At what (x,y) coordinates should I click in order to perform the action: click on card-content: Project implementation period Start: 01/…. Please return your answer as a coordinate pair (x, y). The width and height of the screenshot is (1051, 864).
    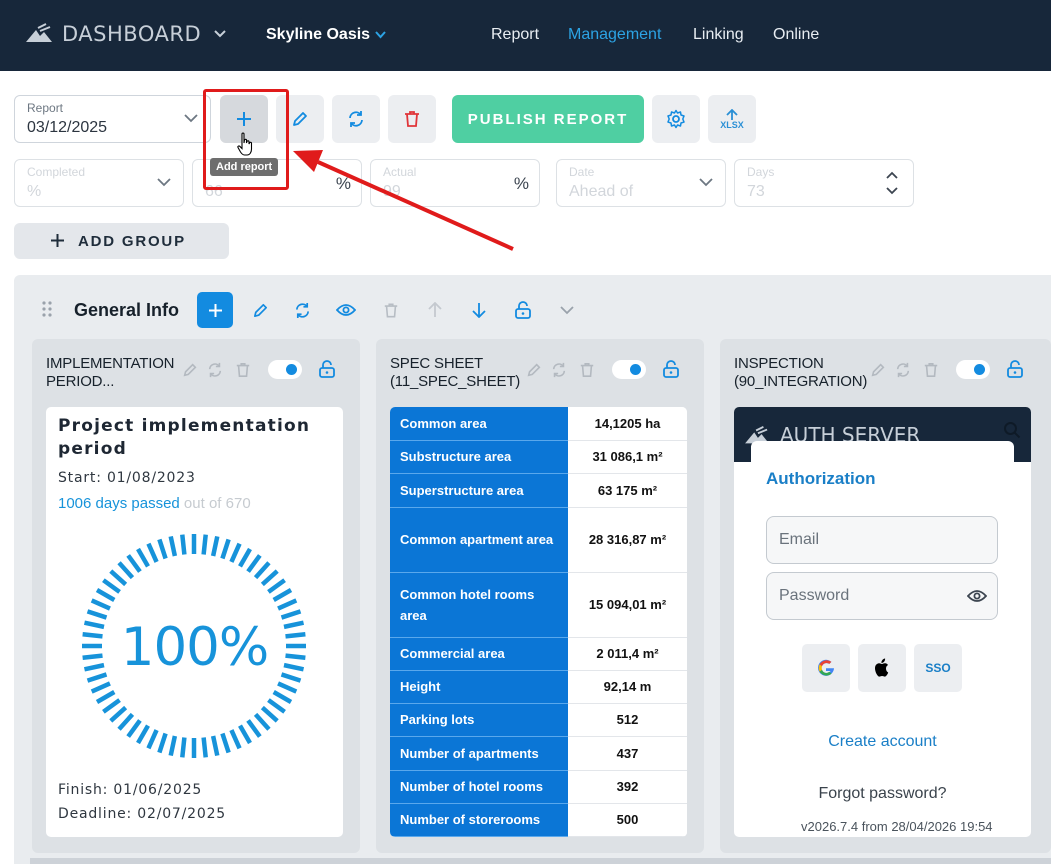
    Looking at the image, I should click on (194, 622).